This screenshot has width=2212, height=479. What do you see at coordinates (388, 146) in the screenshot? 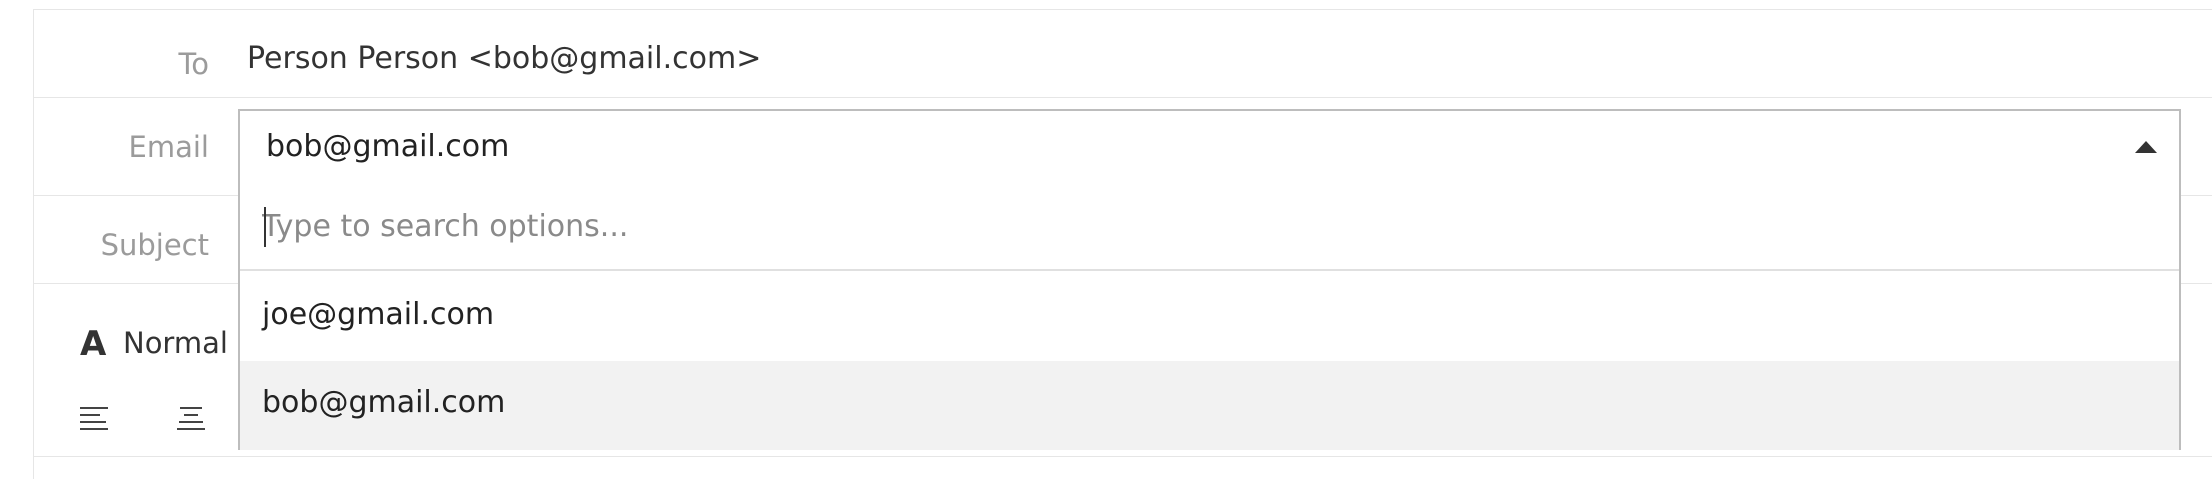
I see `email-selected-value: bob@gmail.com` at bounding box center [388, 146].